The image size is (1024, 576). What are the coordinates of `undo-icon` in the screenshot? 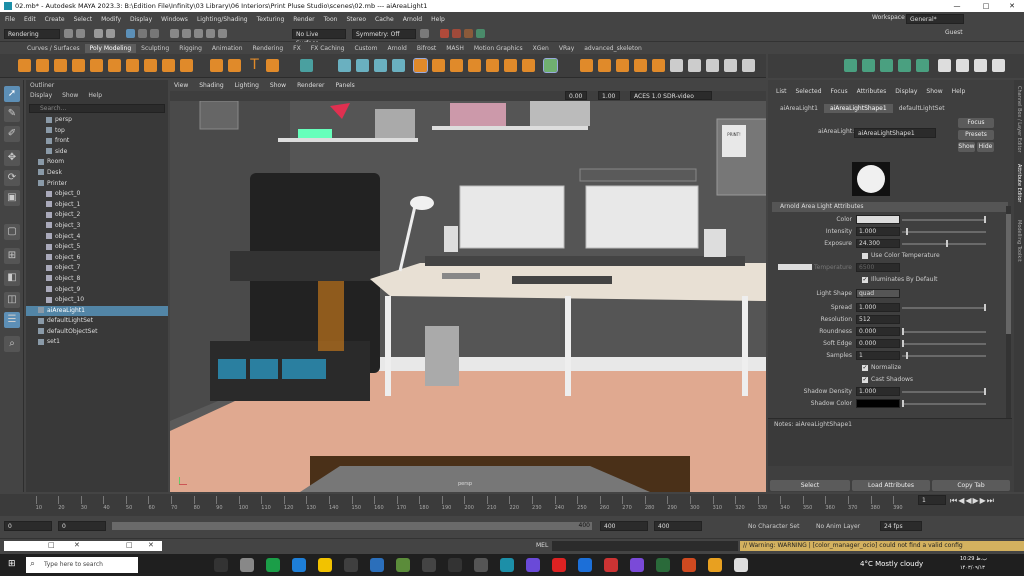 It's located at (98, 33).